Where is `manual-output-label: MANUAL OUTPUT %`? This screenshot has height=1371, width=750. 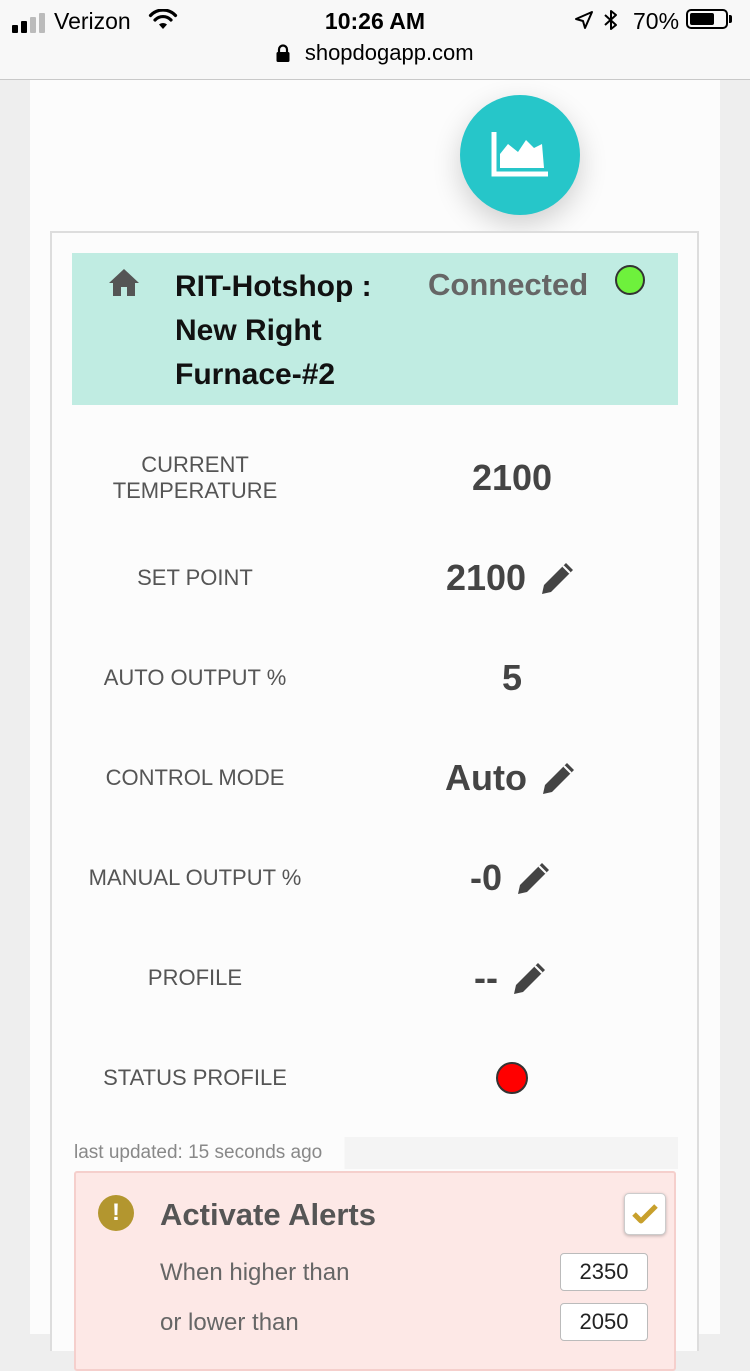 manual-output-label: MANUAL OUTPUT % is located at coordinates (195, 877).